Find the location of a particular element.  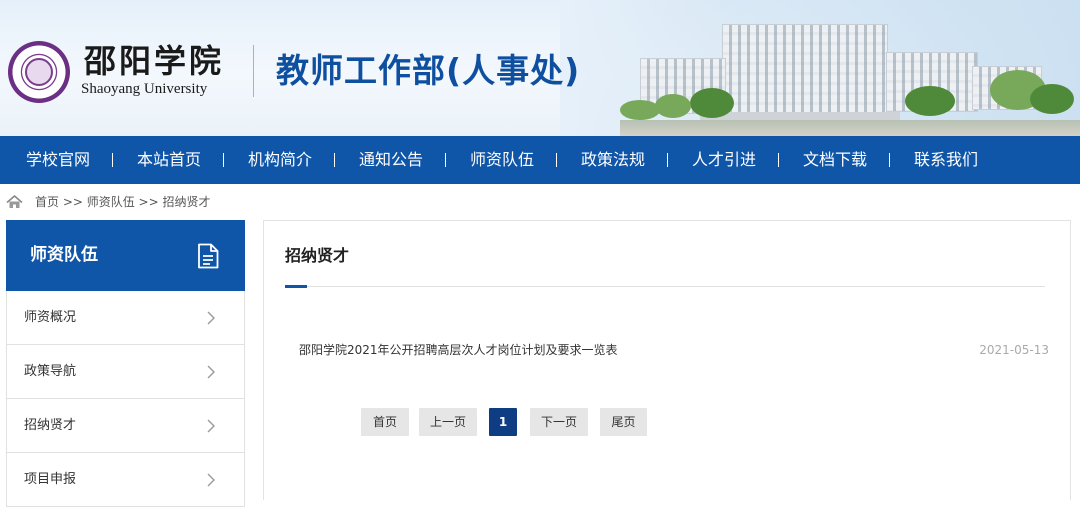

nav-item-notices: 通知公告 is located at coordinates (391, 160).